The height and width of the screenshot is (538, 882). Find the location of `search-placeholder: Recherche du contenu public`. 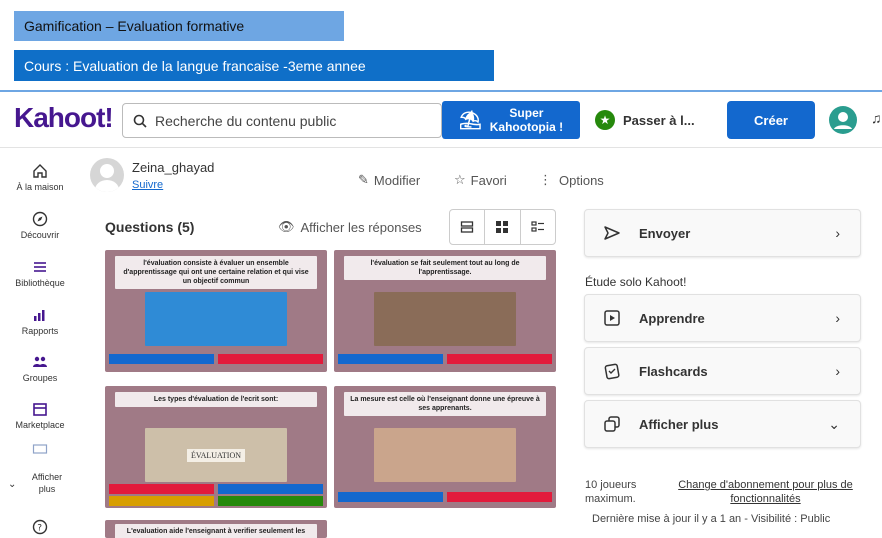

search-placeholder: Recherche du contenu public is located at coordinates (246, 120).